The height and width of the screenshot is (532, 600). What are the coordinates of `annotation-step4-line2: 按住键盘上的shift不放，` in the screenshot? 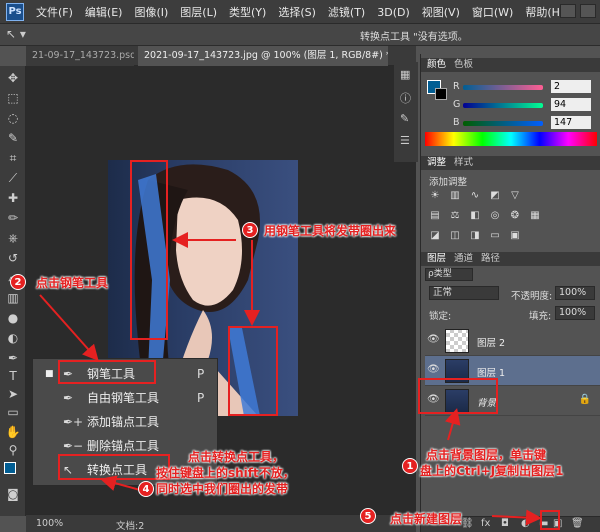 It's located at (225, 473).